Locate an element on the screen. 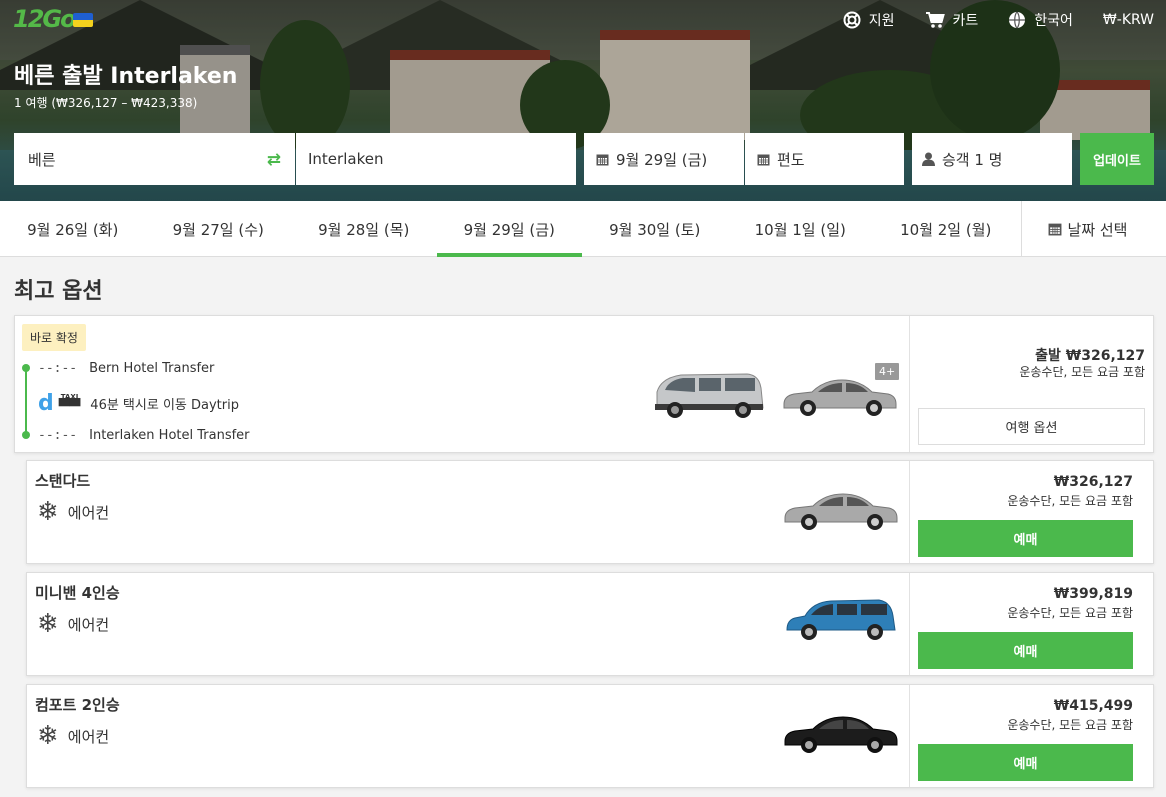  nav-support-label: 지원 is located at coordinates (881, 21).